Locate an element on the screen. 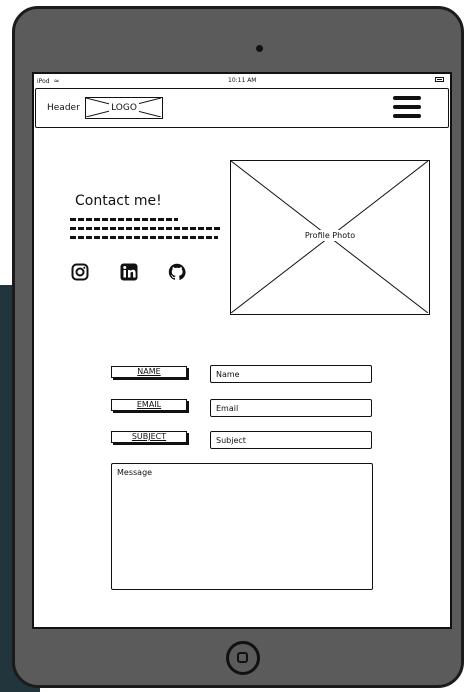 The width and height of the screenshot is (467, 692). home-button is located at coordinates (243, 658).